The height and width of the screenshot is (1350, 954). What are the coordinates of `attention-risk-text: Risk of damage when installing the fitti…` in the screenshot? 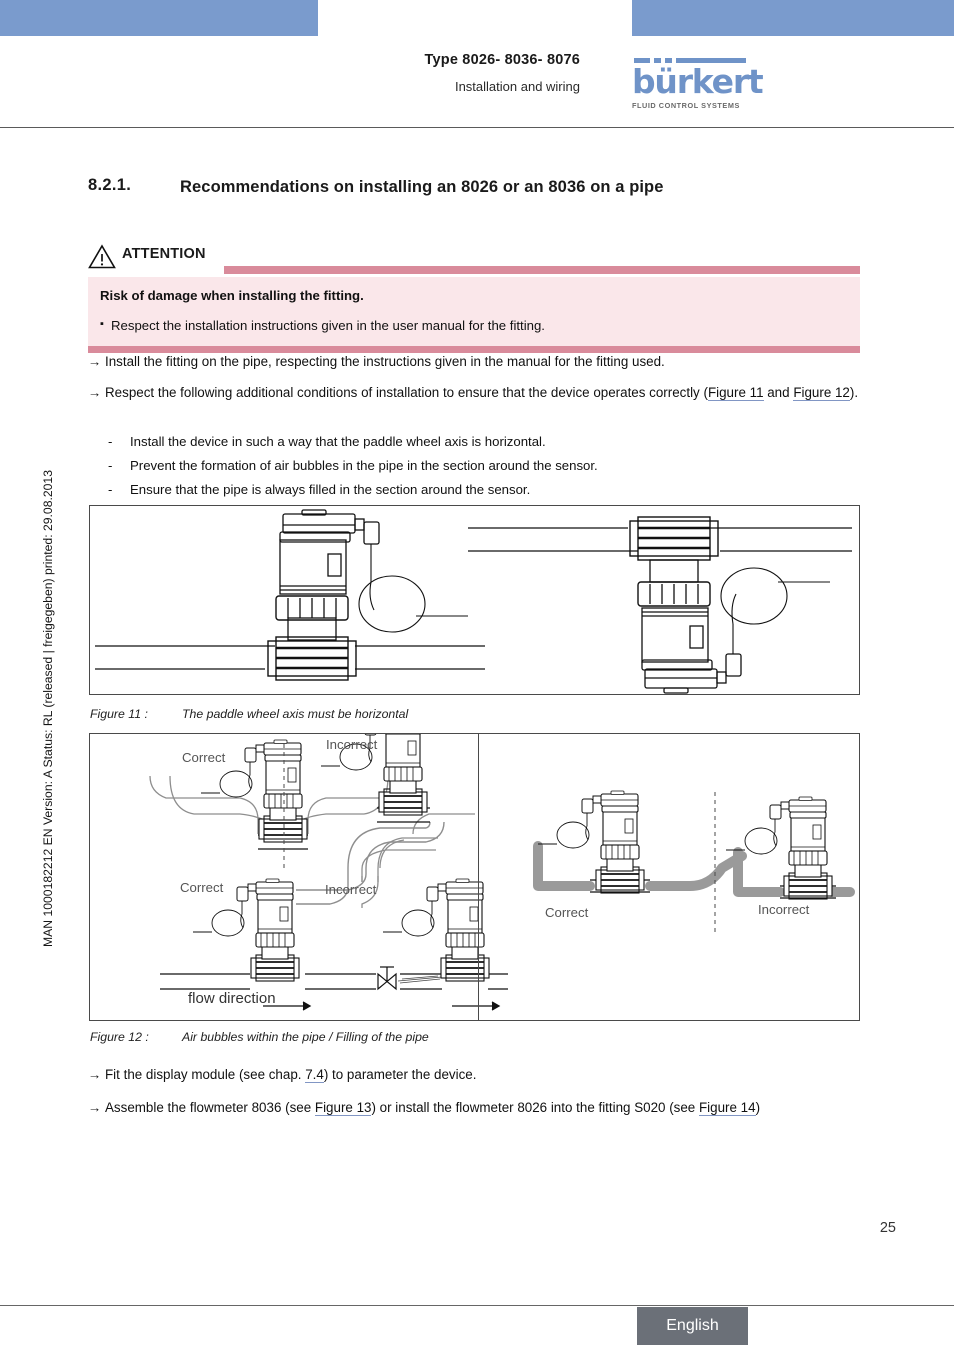 It's located at (232, 295).